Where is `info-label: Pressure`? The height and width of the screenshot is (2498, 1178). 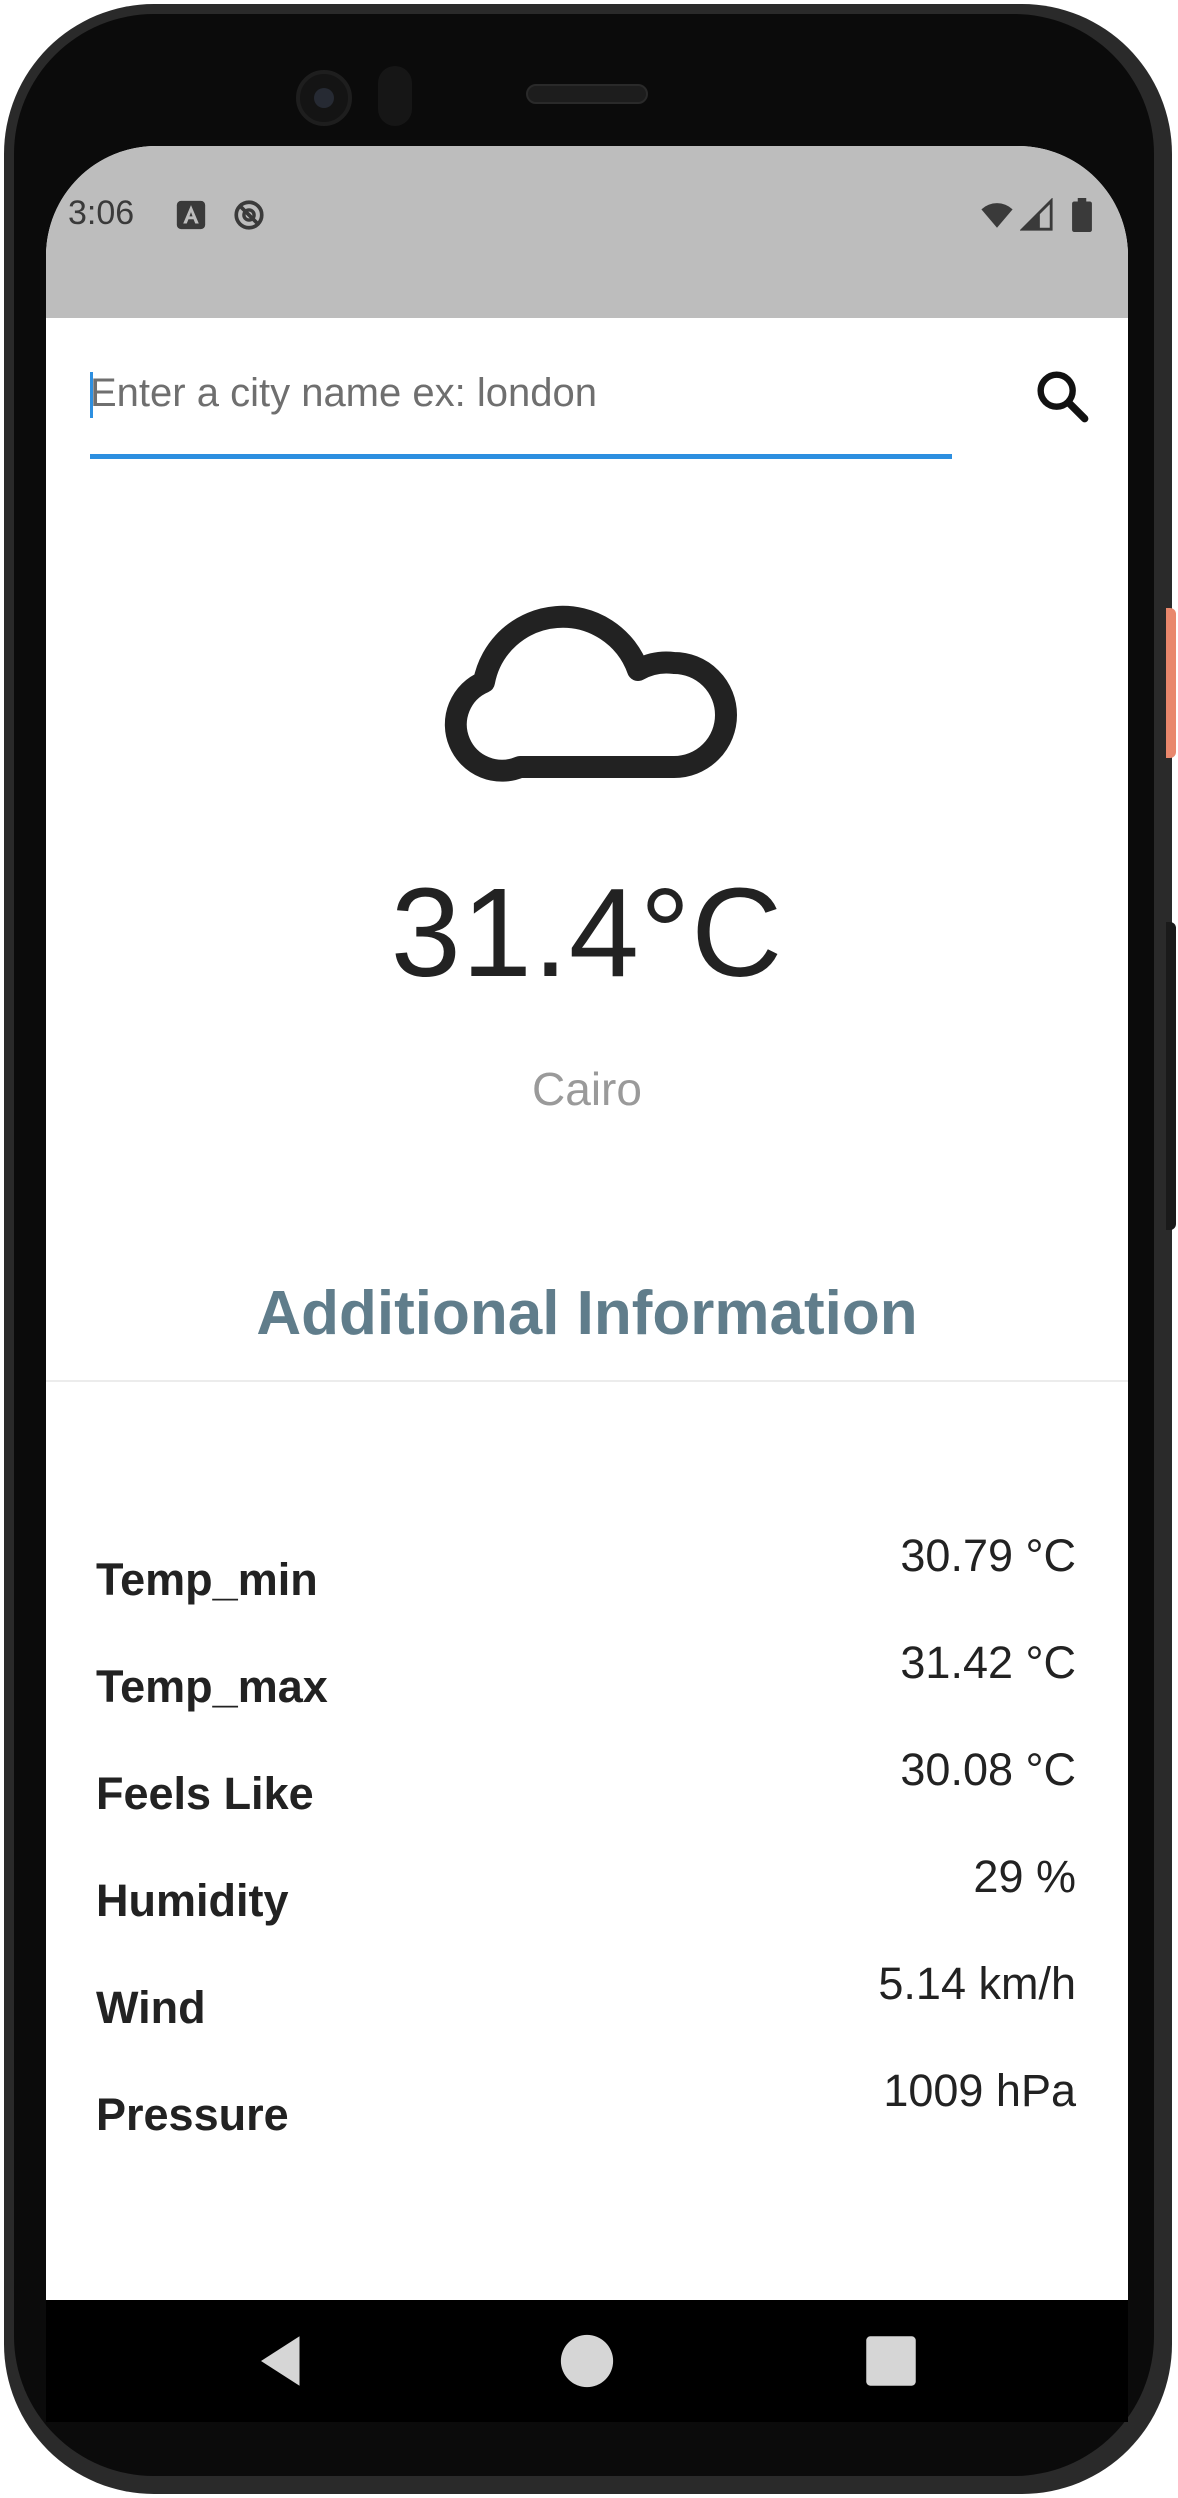
info-label: Pressure is located at coordinates (192, 2114).